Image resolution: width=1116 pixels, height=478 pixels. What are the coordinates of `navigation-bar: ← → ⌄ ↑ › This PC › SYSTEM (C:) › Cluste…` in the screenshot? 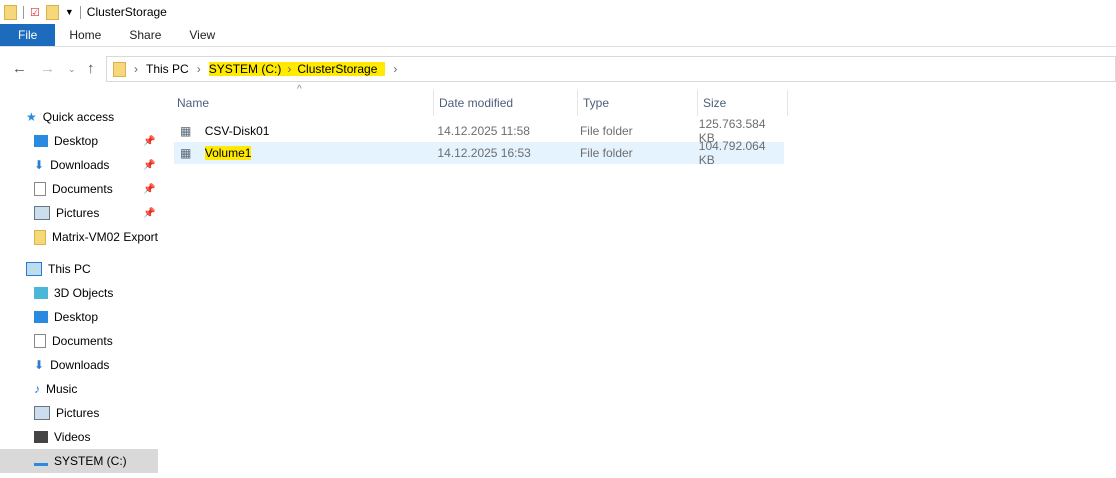 It's located at (558, 67).